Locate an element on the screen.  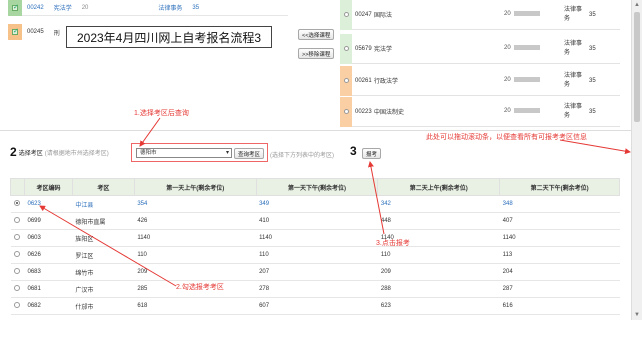
day1-pm: 607 is located at coordinates (317, 306).